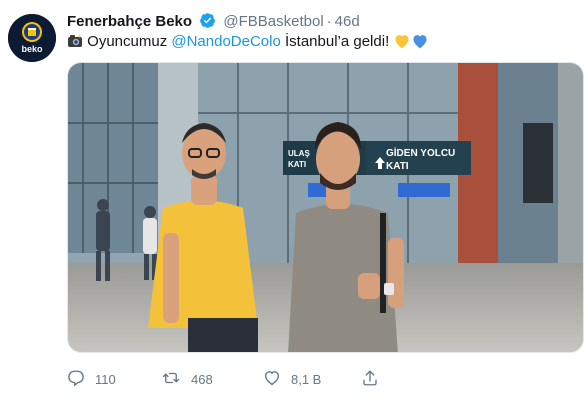  What do you see at coordinates (272, 379) in the screenshot?
I see `heart-icon` at bounding box center [272, 379].